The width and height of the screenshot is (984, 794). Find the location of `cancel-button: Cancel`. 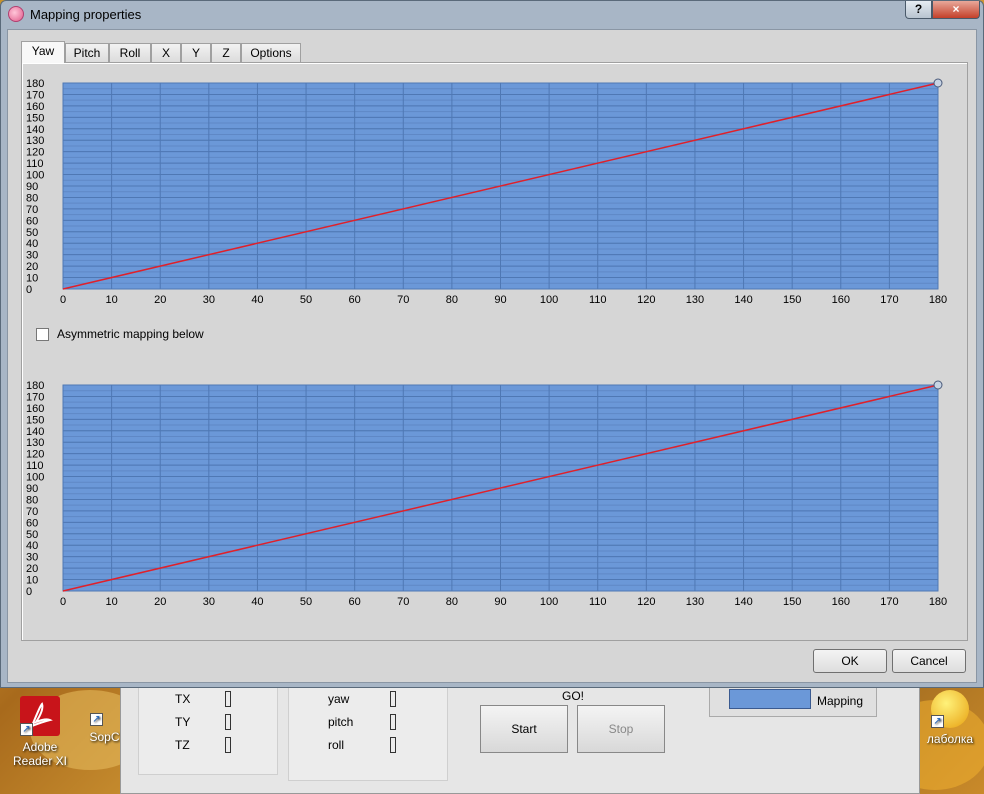

cancel-button: Cancel is located at coordinates (929, 661).